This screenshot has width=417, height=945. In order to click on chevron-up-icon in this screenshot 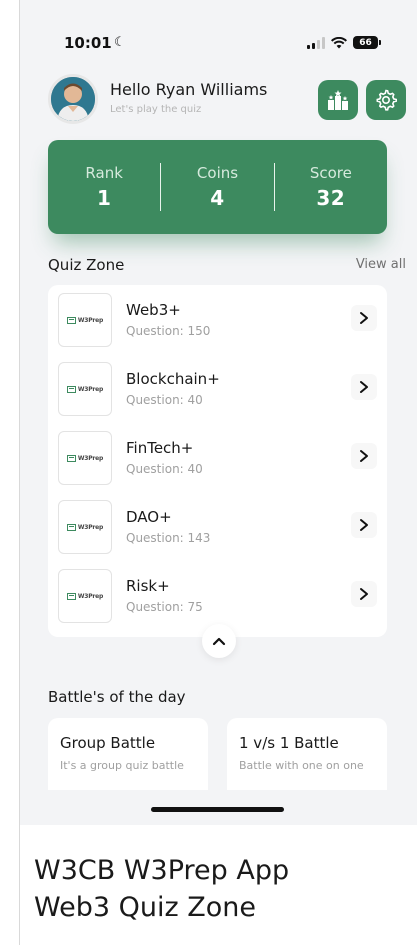, I will do `click(219, 641)`.